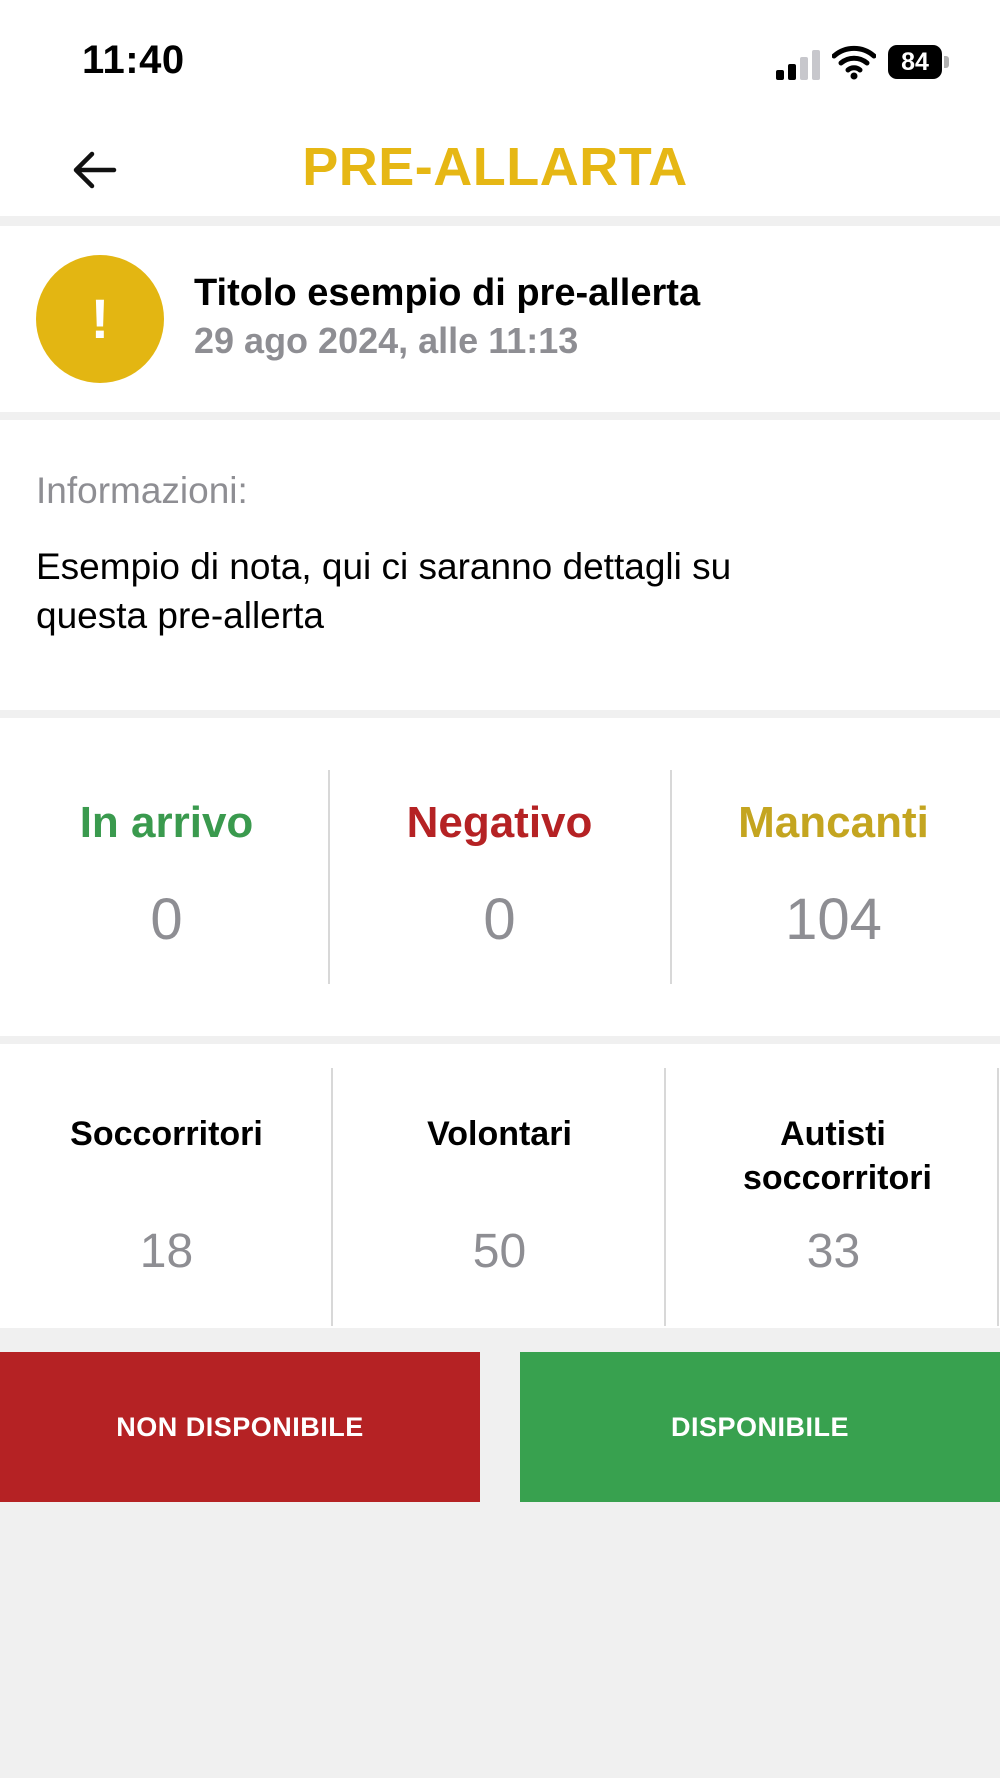 This screenshot has height=1778, width=1000. What do you see at coordinates (499, 1134) in the screenshot?
I see `role-label: Volontari` at bounding box center [499, 1134].